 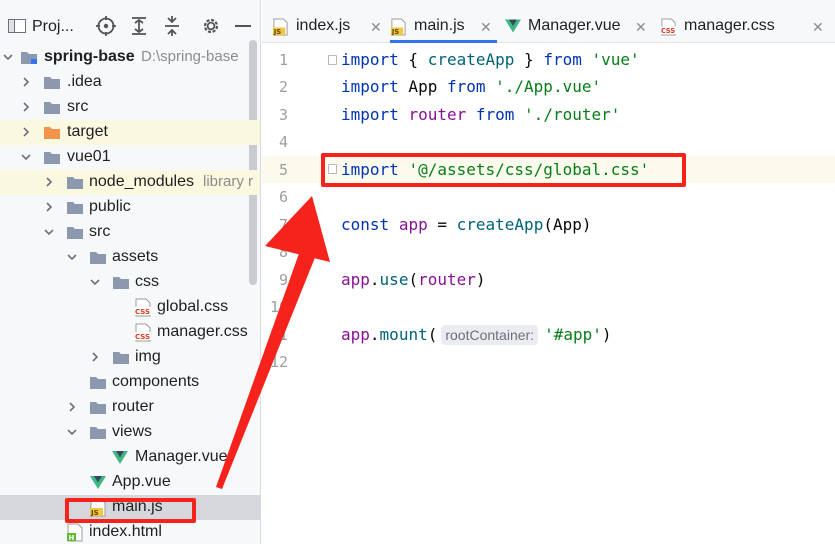 What do you see at coordinates (130, 57) in the screenshot?
I see `tree-row-spring-base: spring-base D:\spring-base` at bounding box center [130, 57].